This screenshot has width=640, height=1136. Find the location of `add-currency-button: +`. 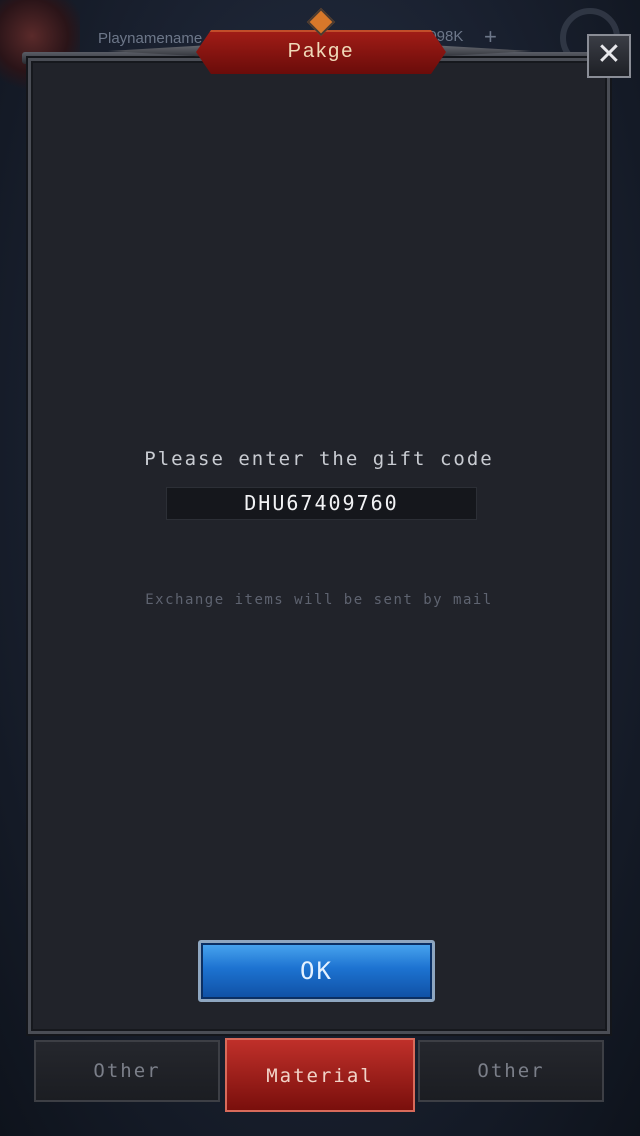

add-currency-button: + is located at coordinates (490, 37).